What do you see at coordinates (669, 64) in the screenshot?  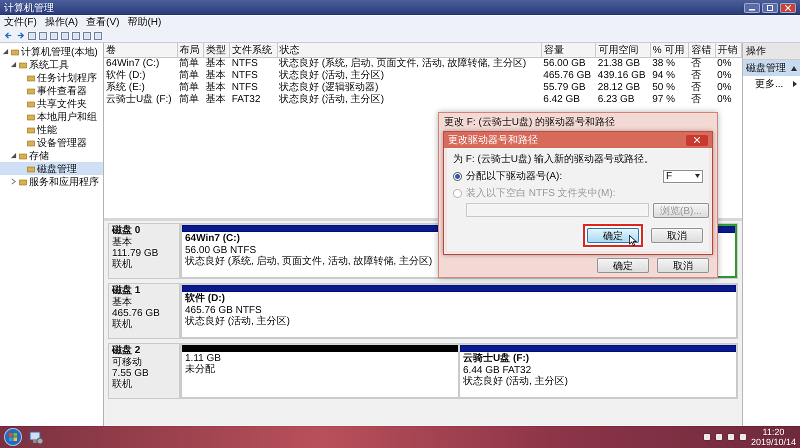 I see `table-cell: 38 %` at bounding box center [669, 64].